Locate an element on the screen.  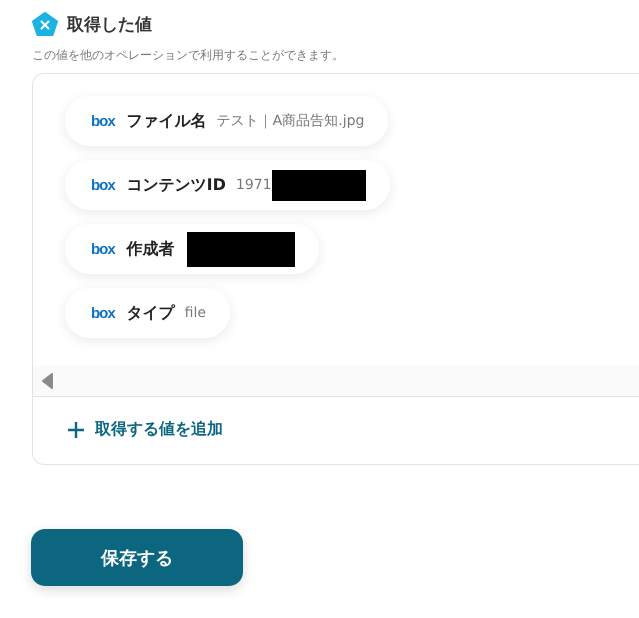
pentagon-x-icon is located at coordinates (45, 24).